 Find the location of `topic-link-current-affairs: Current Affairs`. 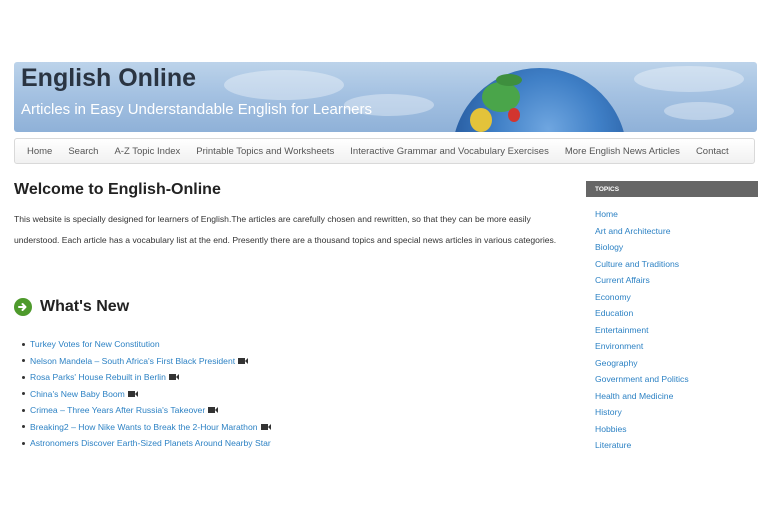

topic-link-current-affairs: Current Affairs is located at coordinates (622, 280).